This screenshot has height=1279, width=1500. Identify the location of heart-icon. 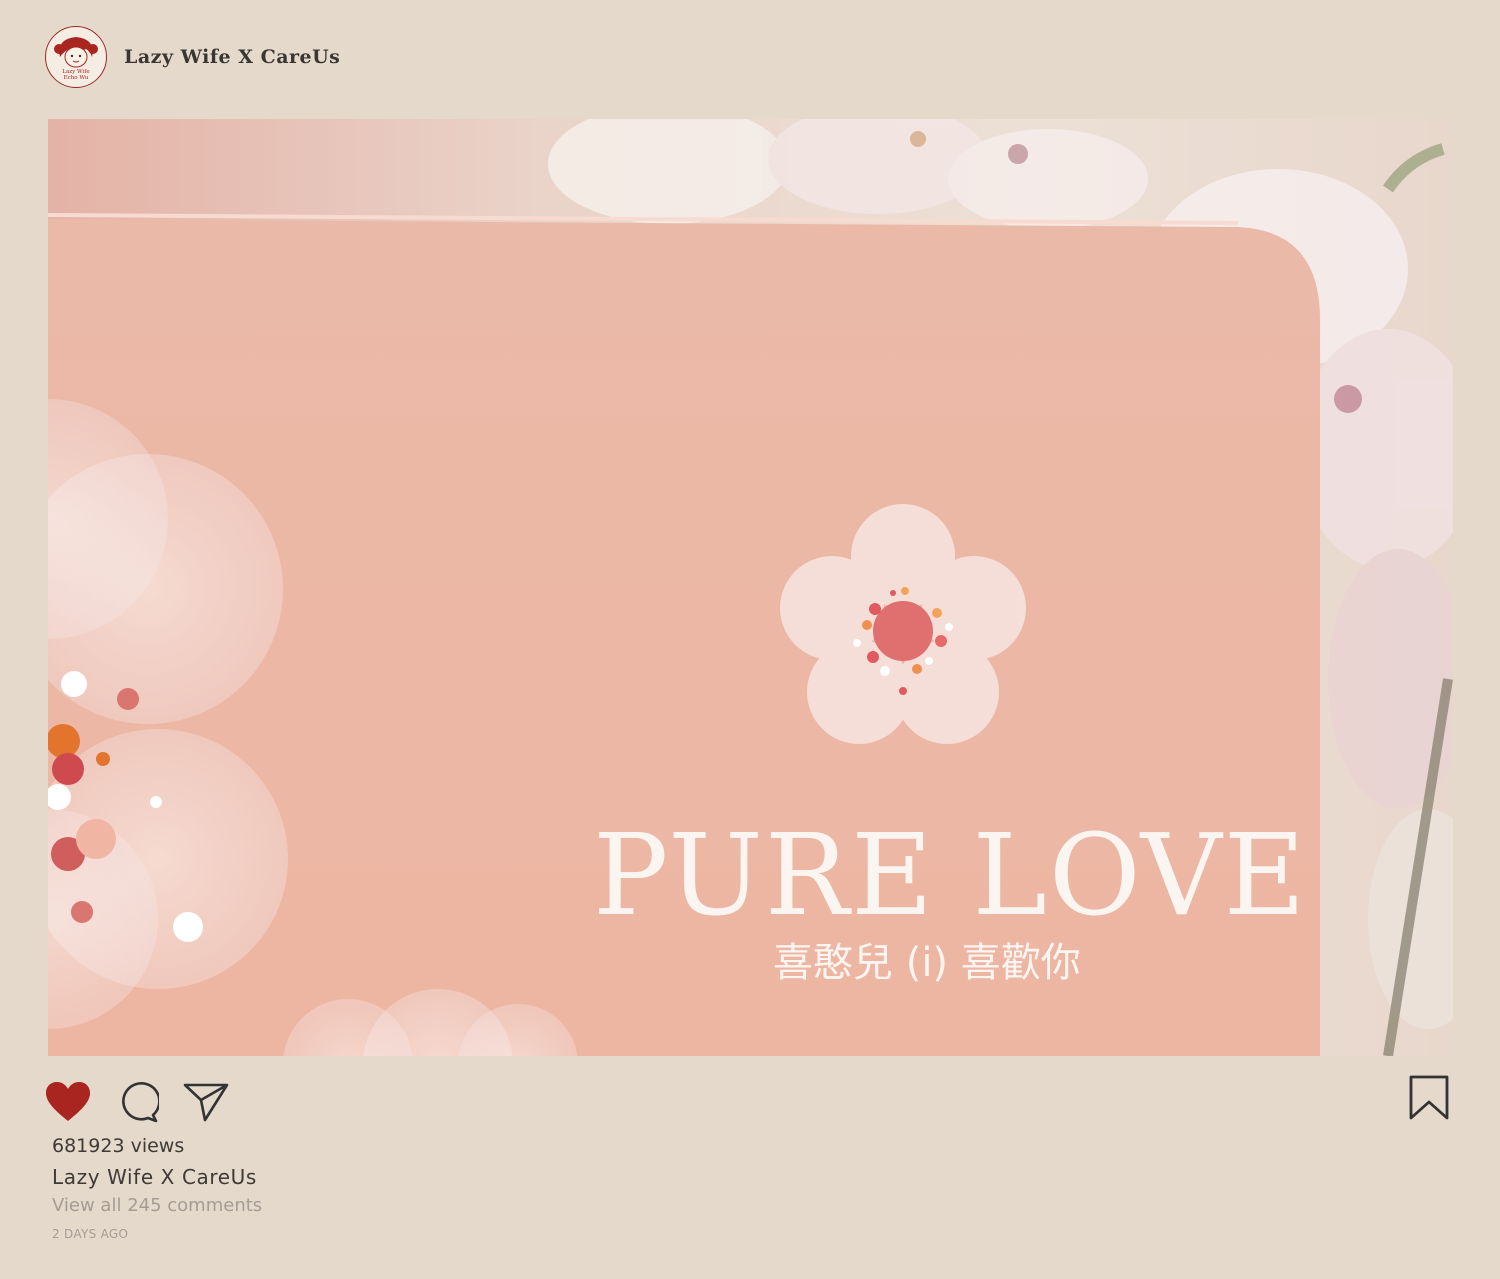
(68, 1101).